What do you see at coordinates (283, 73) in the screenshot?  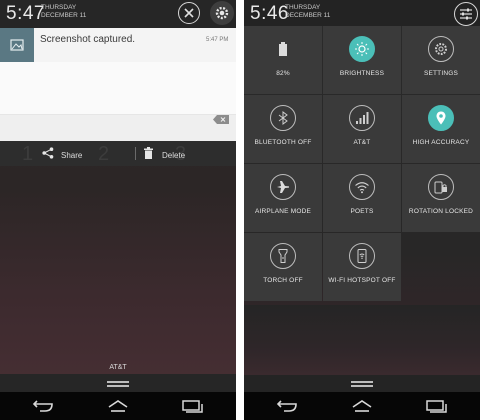 I see `tile-label: 82%` at bounding box center [283, 73].